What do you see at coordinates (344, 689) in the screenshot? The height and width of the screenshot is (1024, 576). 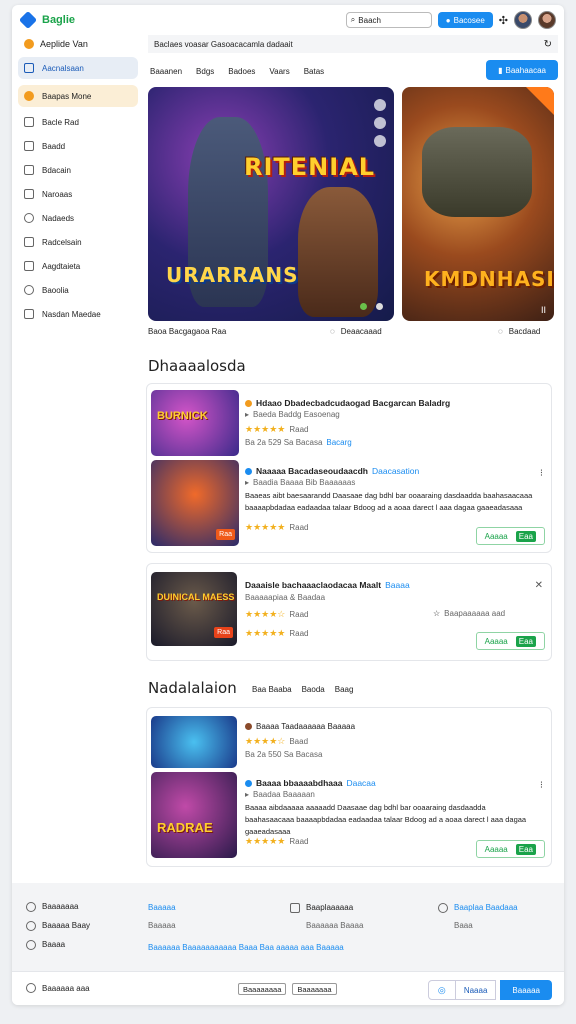 I see `tag-2: Baag` at bounding box center [344, 689].